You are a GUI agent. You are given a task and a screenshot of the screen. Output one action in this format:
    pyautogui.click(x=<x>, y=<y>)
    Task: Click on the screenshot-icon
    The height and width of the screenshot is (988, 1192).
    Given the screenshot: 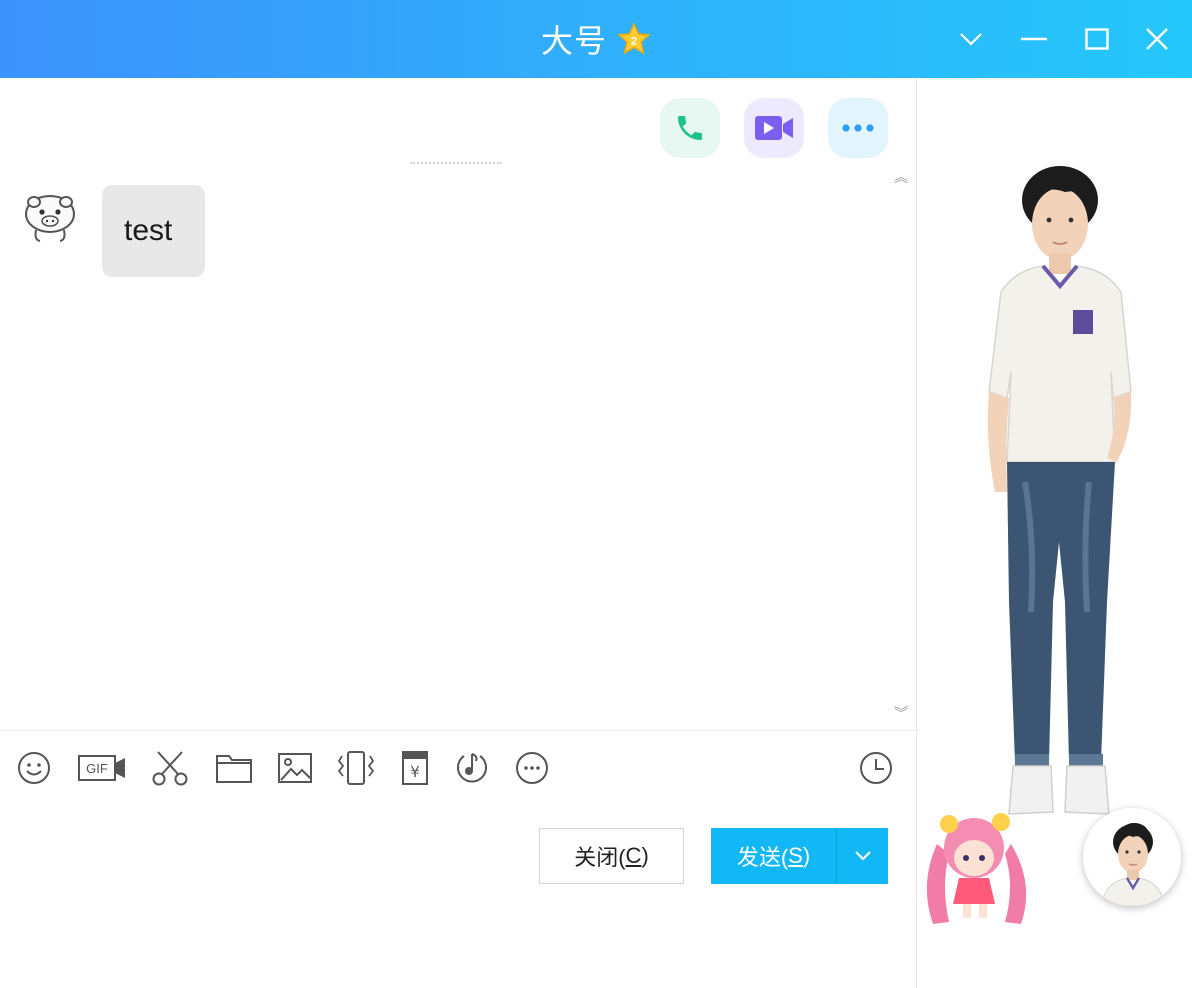 What is the action you would take?
    pyautogui.click(x=170, y=768)
    